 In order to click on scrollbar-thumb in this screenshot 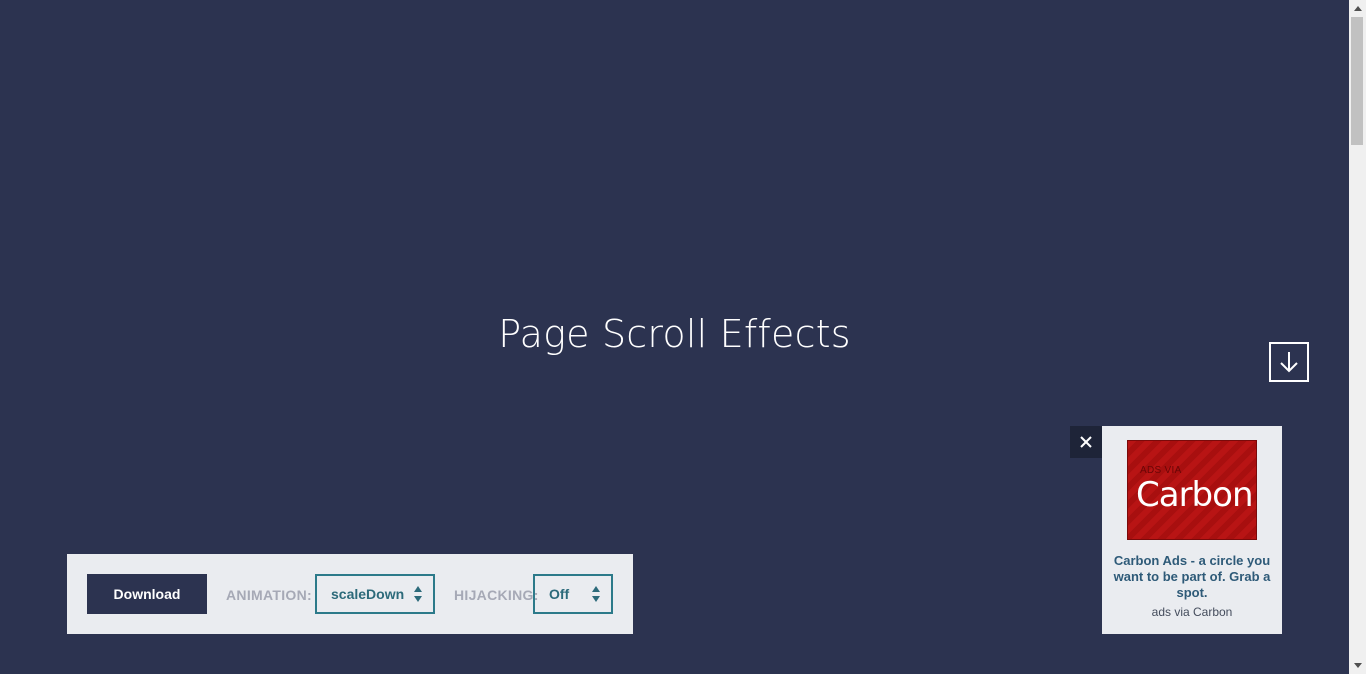, I will do `click(1357, 81)`.